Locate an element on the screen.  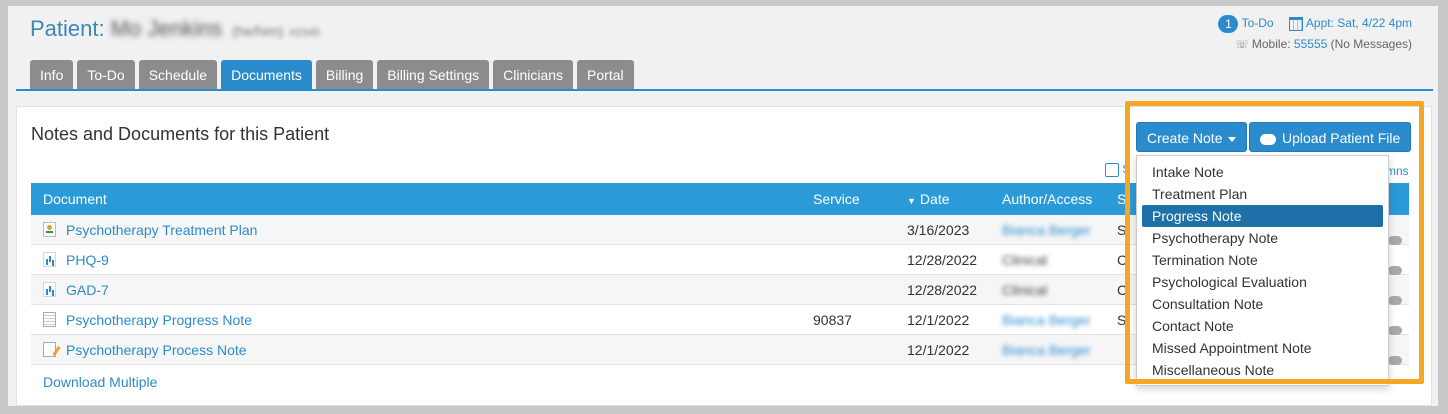
document-link: Psychotherapy Progress Note is located at coordinates (159, 320).